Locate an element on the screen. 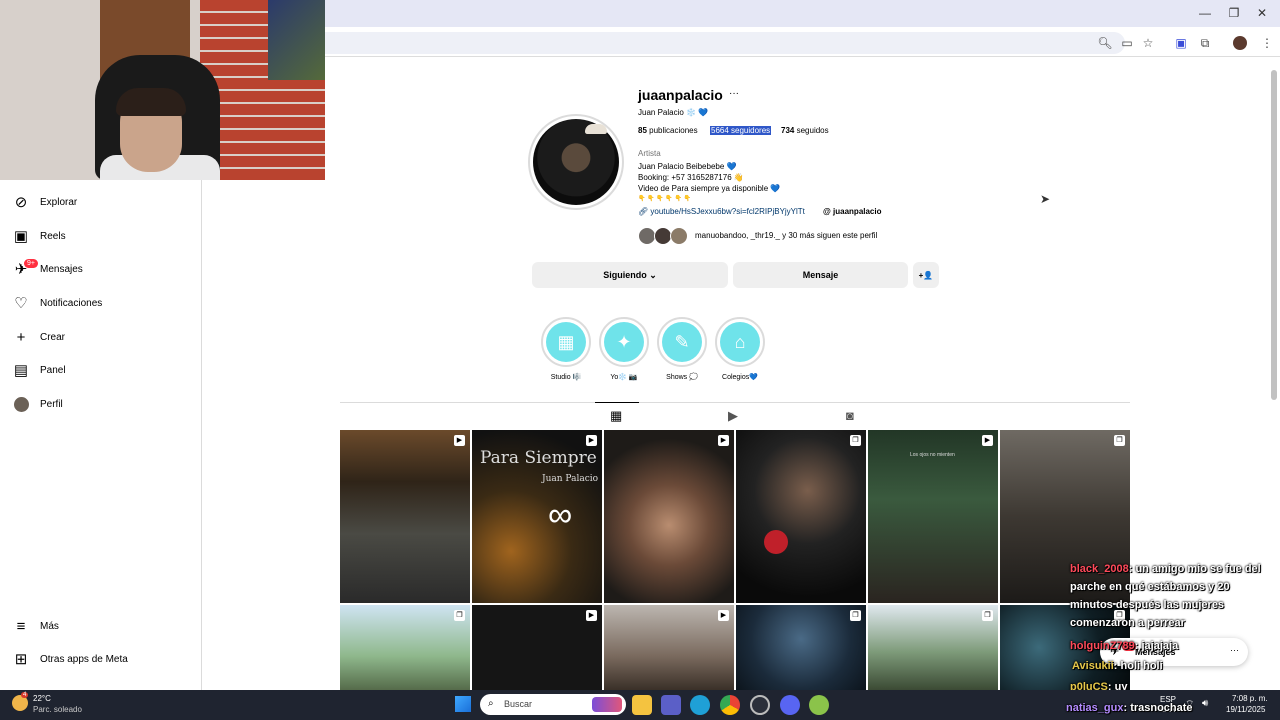 The image size is (1280, 720). highlight-colegios: ⌂ is located at coordinates (740, 342).